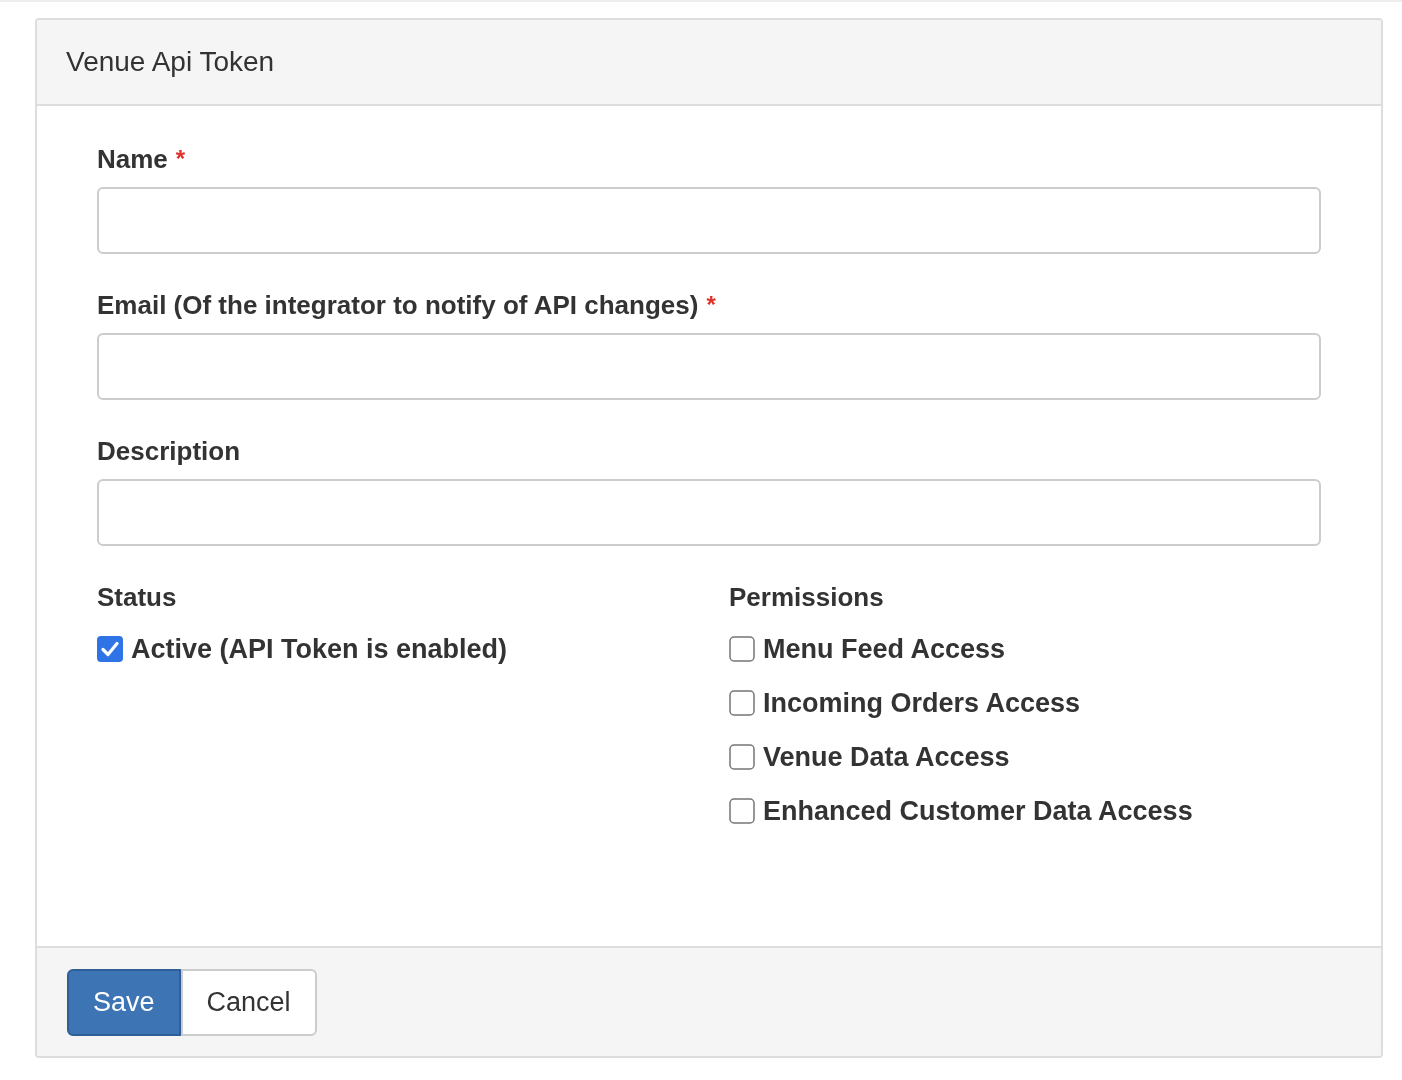 The width and height of the screenshot is (1402, 1080). What do you see at coordinates (132, 159) in the screenshot?
I see `field-label: Name` at bounding box center [132, 159].